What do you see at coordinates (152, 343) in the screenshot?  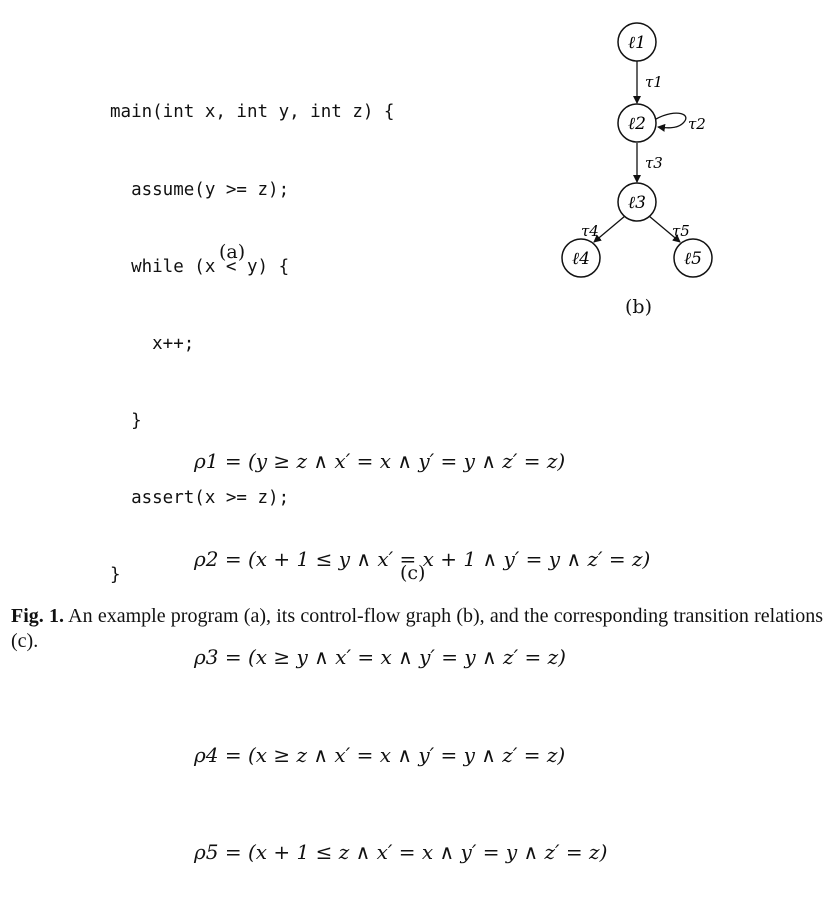 I see `code-line: x++;` at bounding box center [152, 343].